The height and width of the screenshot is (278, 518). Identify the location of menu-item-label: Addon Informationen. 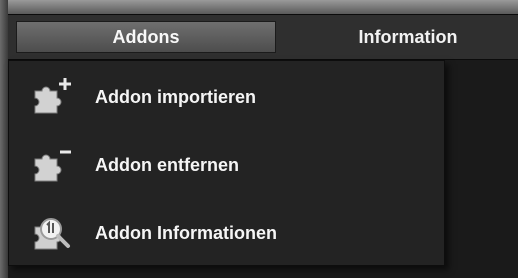
(186, 232).